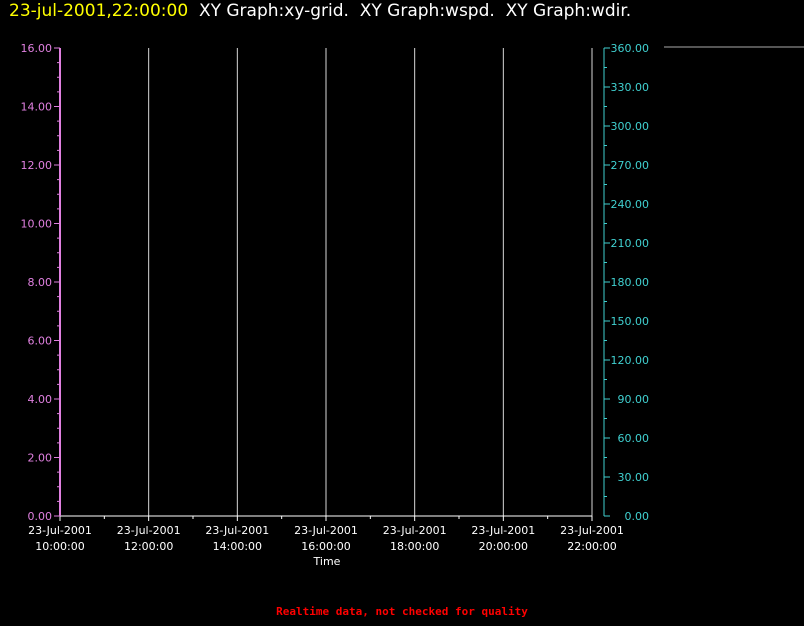 Image resolution: width=804 pixels, height=626 pixels. What do you see at coordinates (37, 165) in the screenshot?
I see `left-y-tick-label: 12.00` at bounding box center [37, 165].